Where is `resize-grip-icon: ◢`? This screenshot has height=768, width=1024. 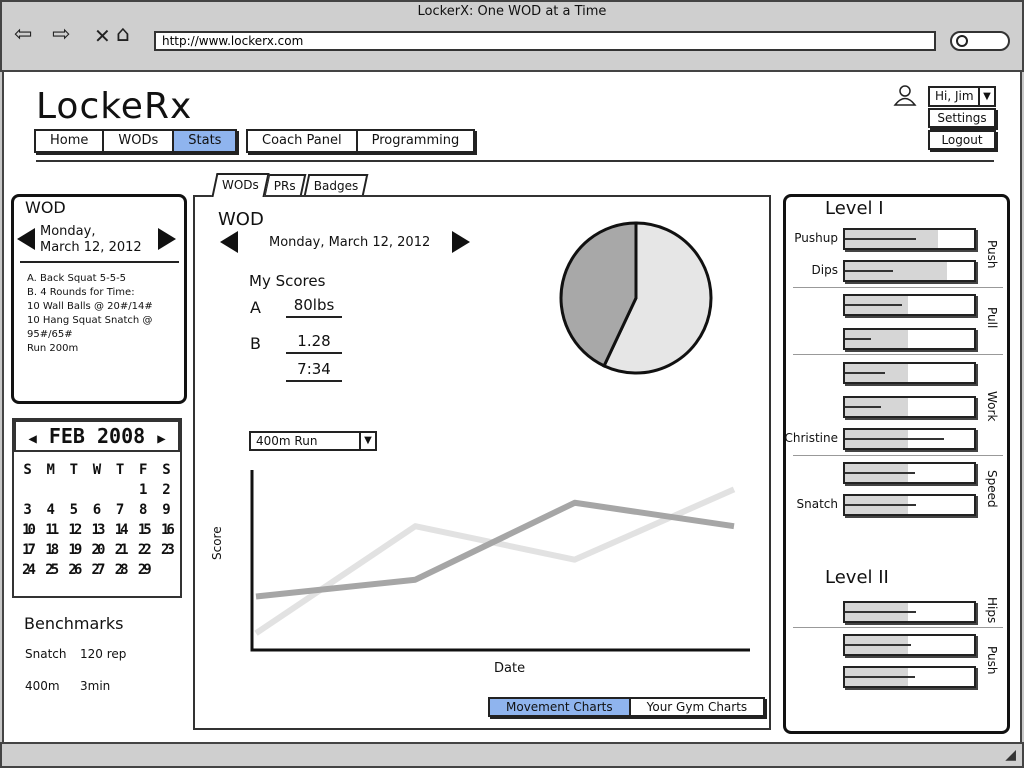 resize-grip-icon: ◢ is located at coordinates (1010, 755).